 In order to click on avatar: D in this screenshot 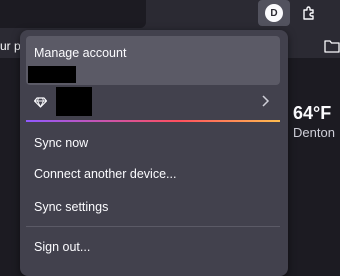, I will do `click(274, 13)`.